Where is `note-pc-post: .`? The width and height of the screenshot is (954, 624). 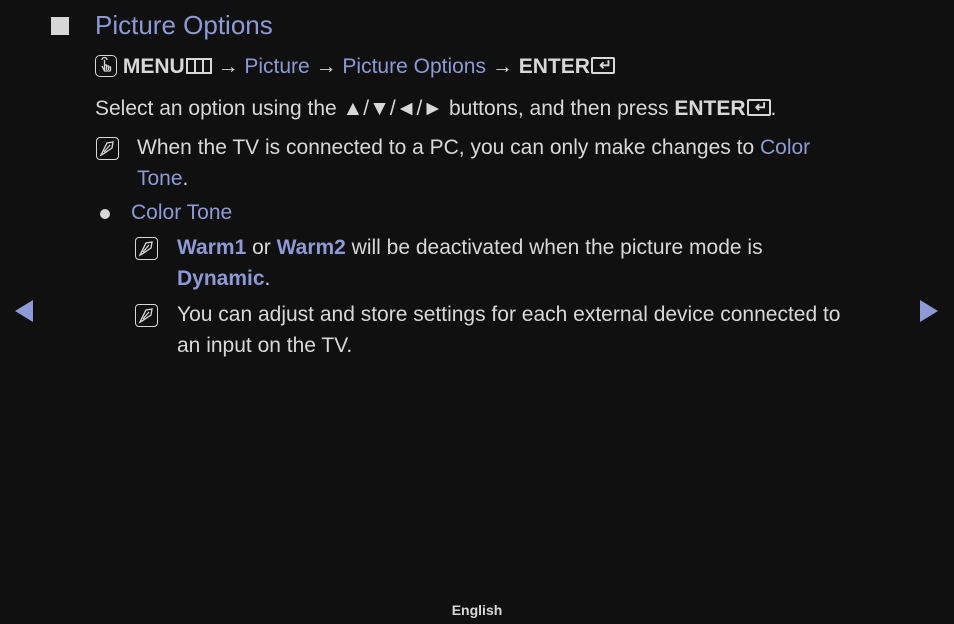
note-pc-post: . is located at coordinates (185, 178).